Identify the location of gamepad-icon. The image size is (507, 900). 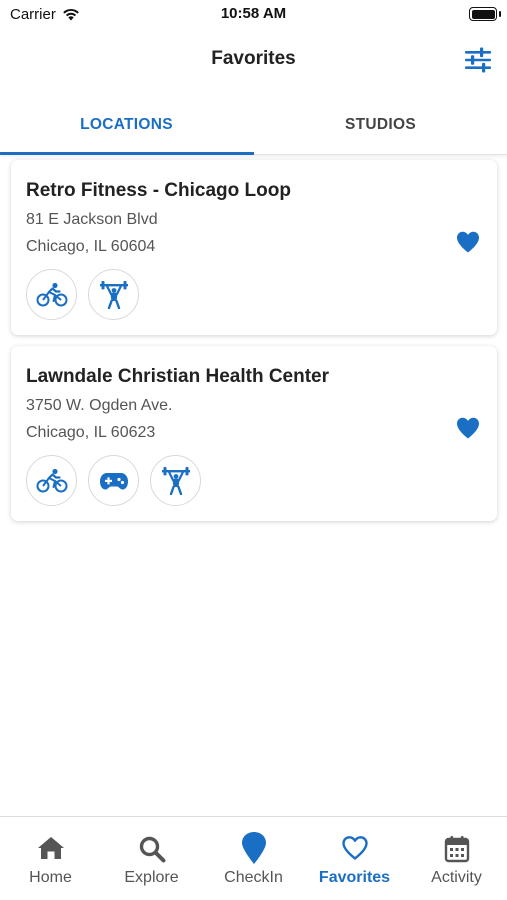
(113, 480).